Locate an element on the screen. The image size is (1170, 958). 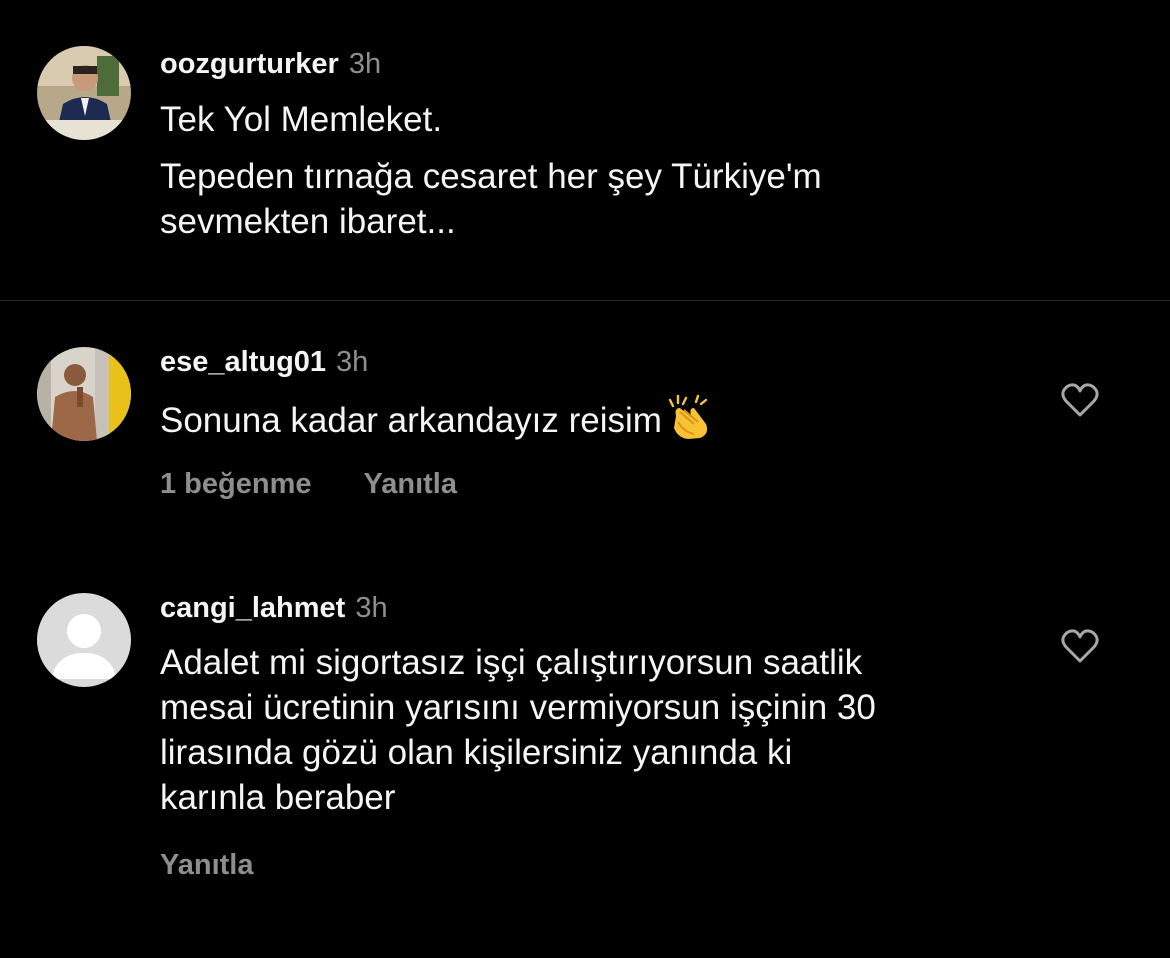
clapping-hands-icon is located at coordinates (688, 416).